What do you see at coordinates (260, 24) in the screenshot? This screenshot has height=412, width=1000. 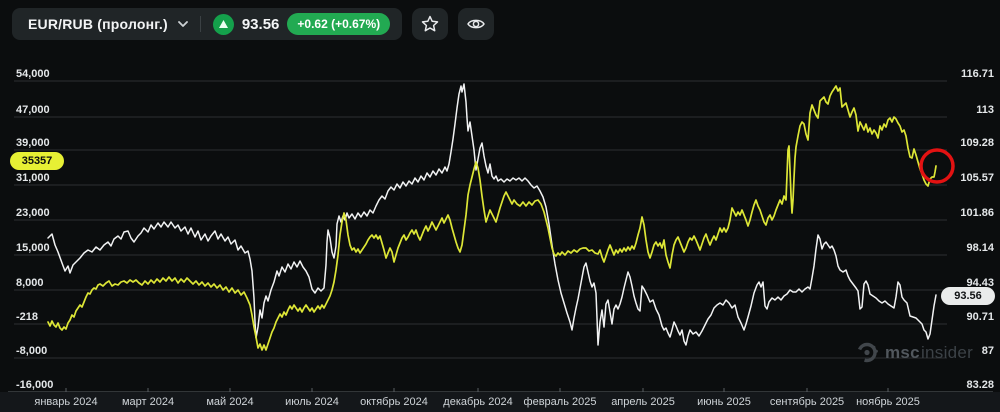 I see `last-price: 93.56` at bounding box center [260, 24].